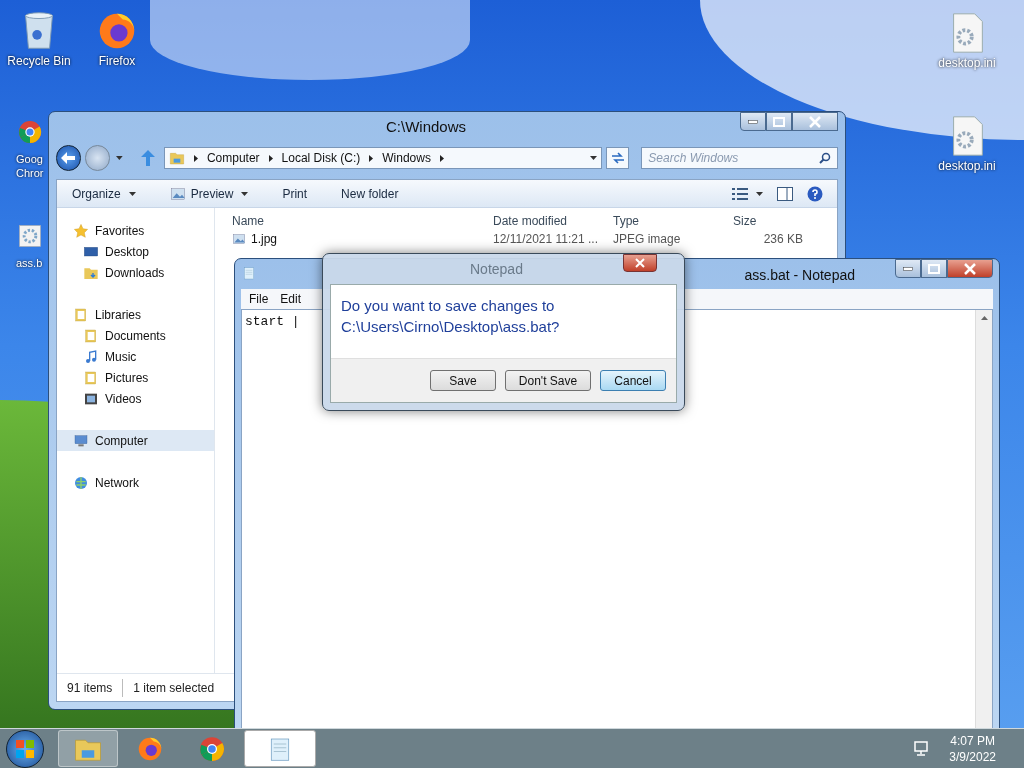 Image resolution: width=1024 pixels, height=768 pixels. Describe the element at coordinates (135, 314) in the screenshot. I see `sidebar-item: Libraries` at that location.